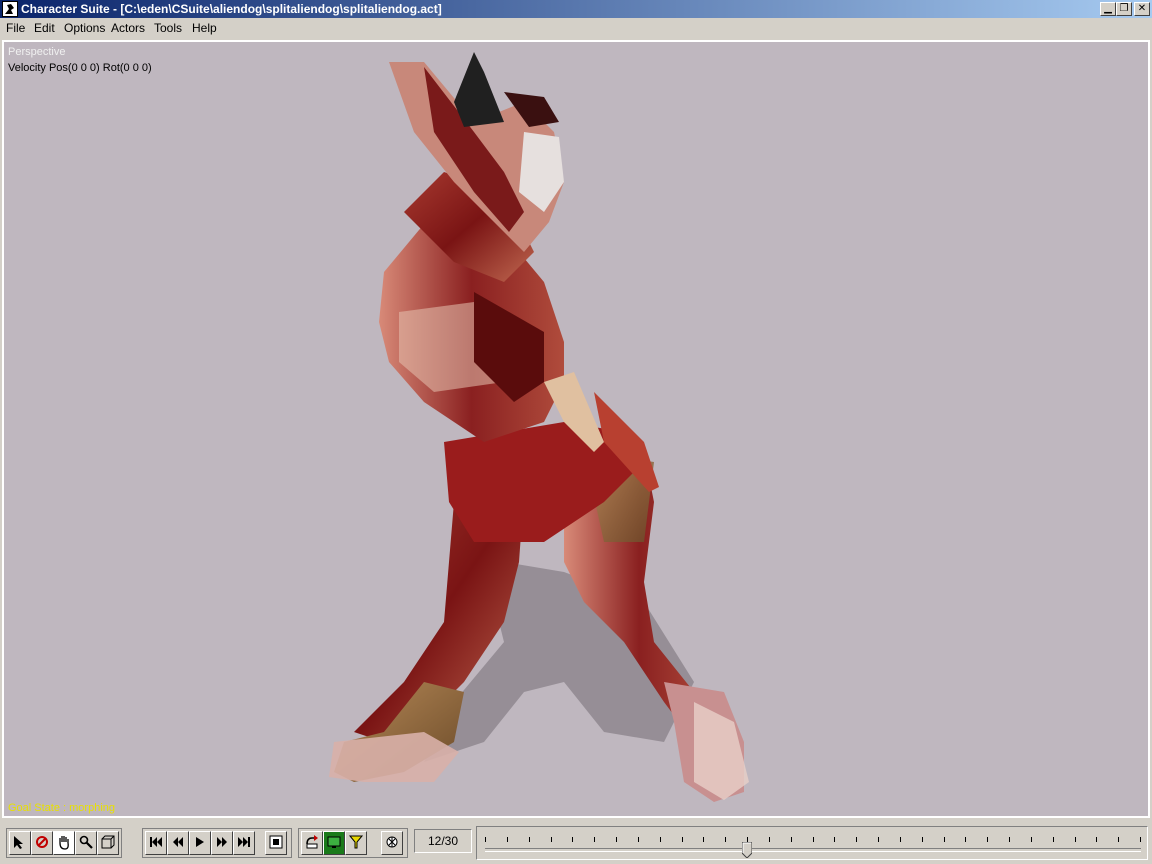 The height and width of the screenshot is (864, 1152). What do you see at coordinates (392, 843) in the screenshot?
I see `settings-icon` at bounding box center [392, 843].